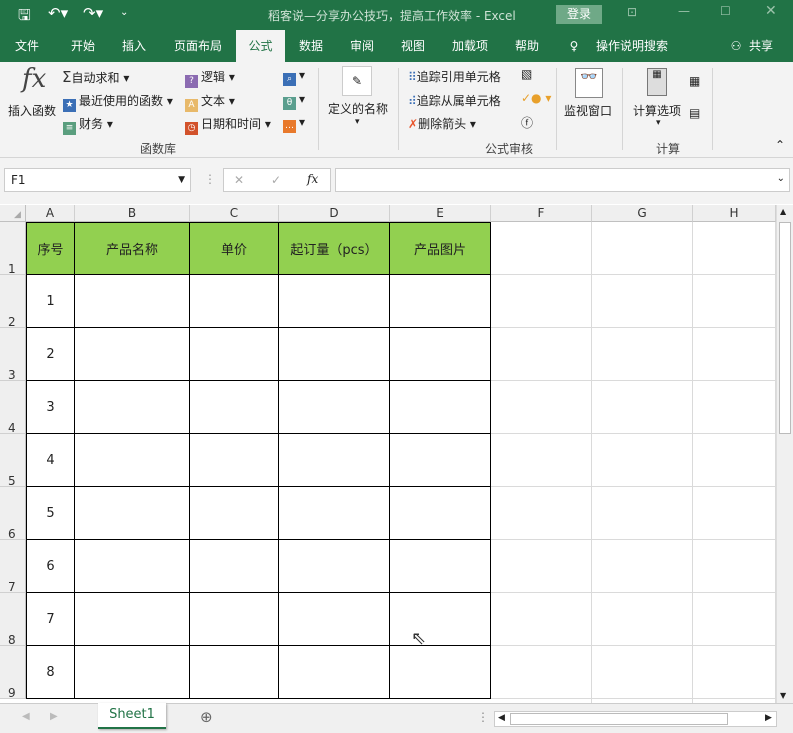 Image resolution: width=793 pixels, height=733 pixels. Describe the element at coordinates (541, 213) in the screenshot. I see `column-header-f: F` at that location.